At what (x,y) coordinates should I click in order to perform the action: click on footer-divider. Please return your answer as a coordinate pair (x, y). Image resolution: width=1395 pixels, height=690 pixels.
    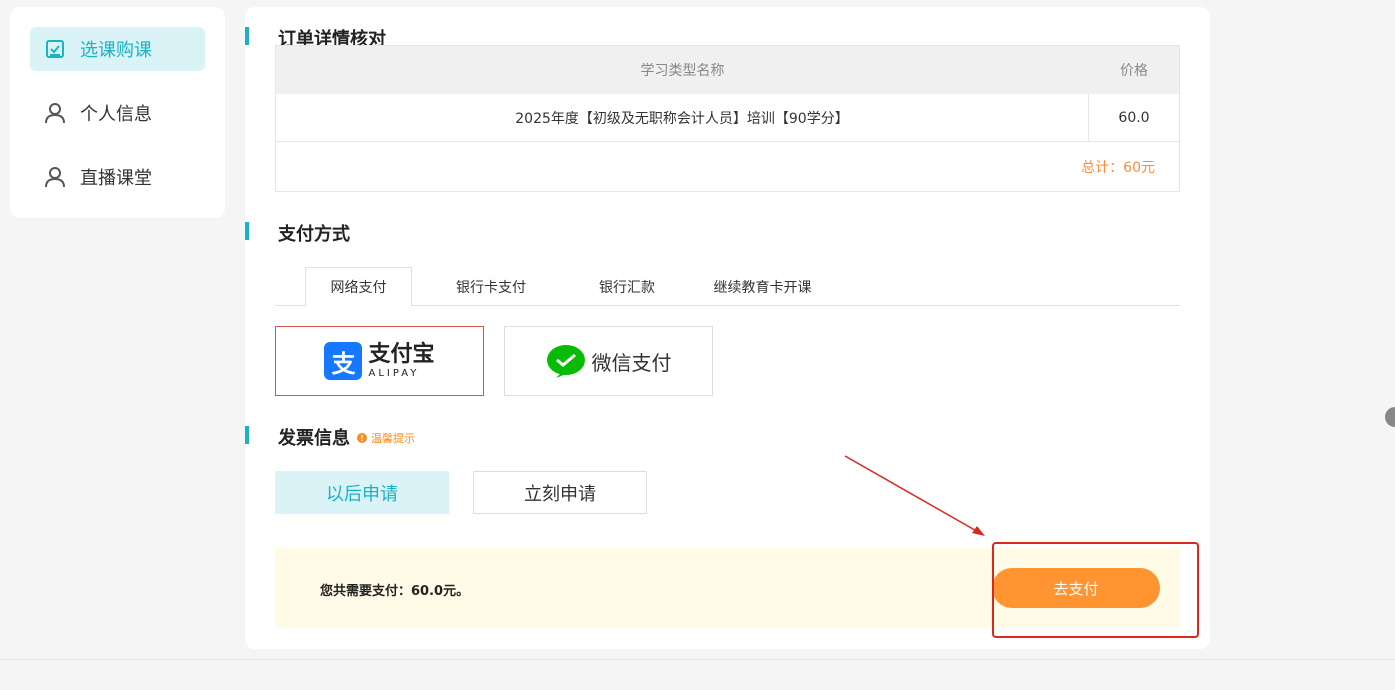
    Looking at the image, I should click on (697, 659).